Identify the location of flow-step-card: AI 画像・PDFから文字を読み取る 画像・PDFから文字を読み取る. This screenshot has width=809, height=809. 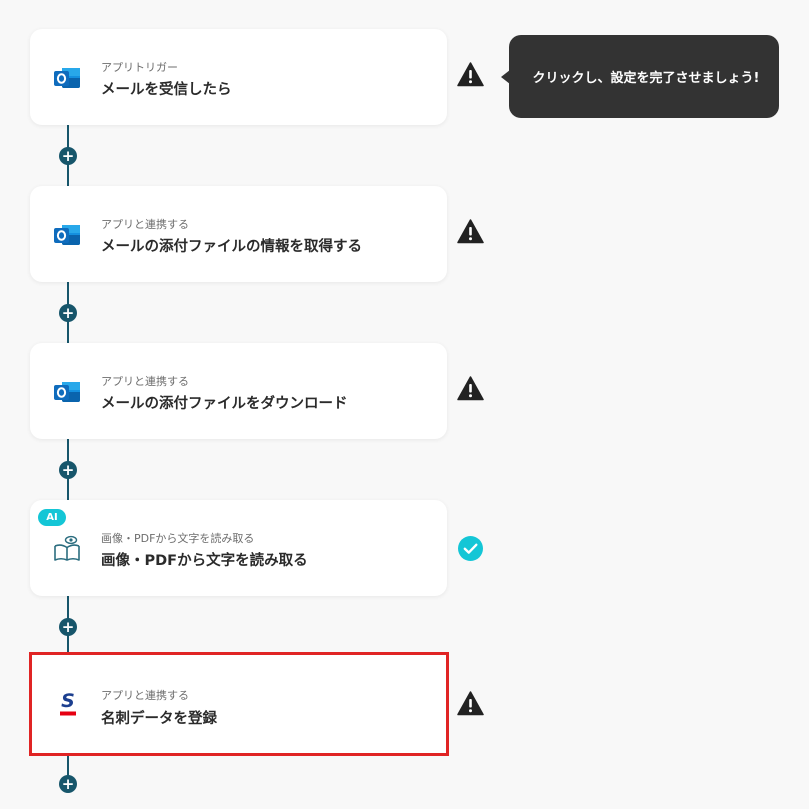
(238, 548).